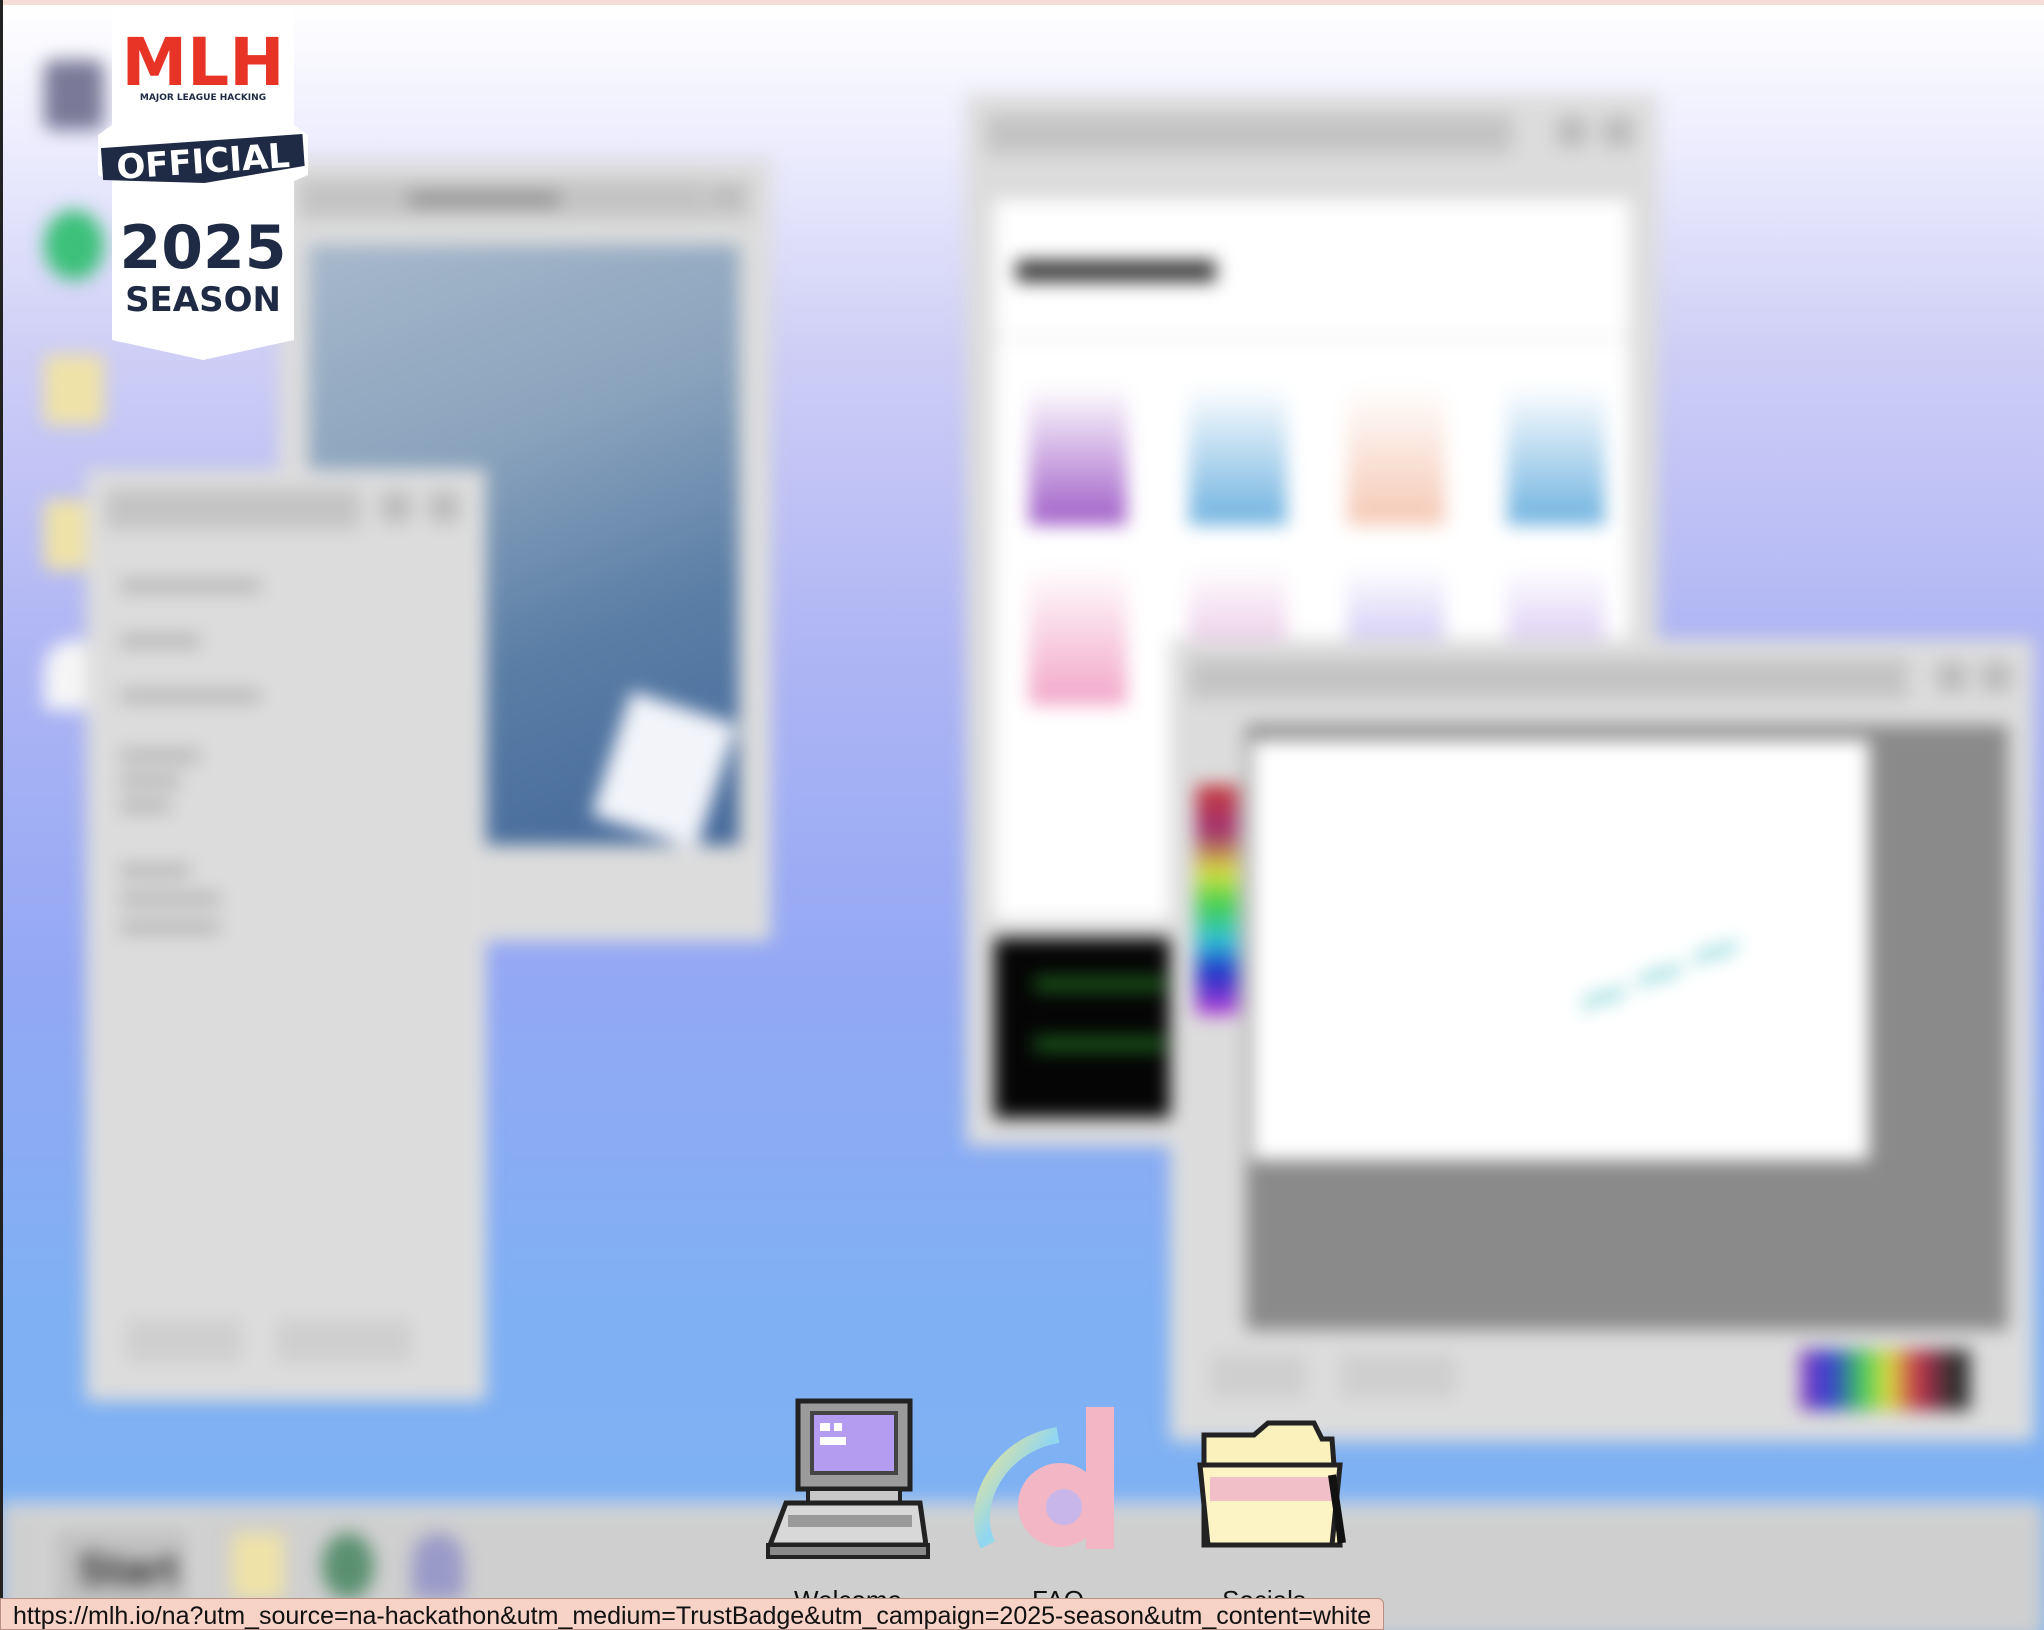  What do you see at coordinates (1249, 134) in the screenshot?
I see `gallery-window-titlebar` at bounding box center [1249, 134].